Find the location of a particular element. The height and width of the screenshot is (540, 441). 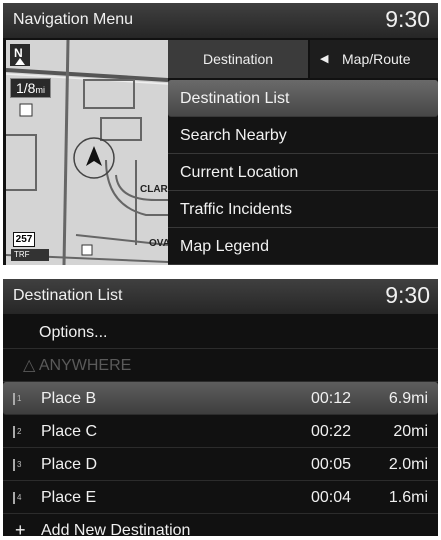

list-item: 1 Place B 00:12 6.9mi is located at coordinates (220, 398).